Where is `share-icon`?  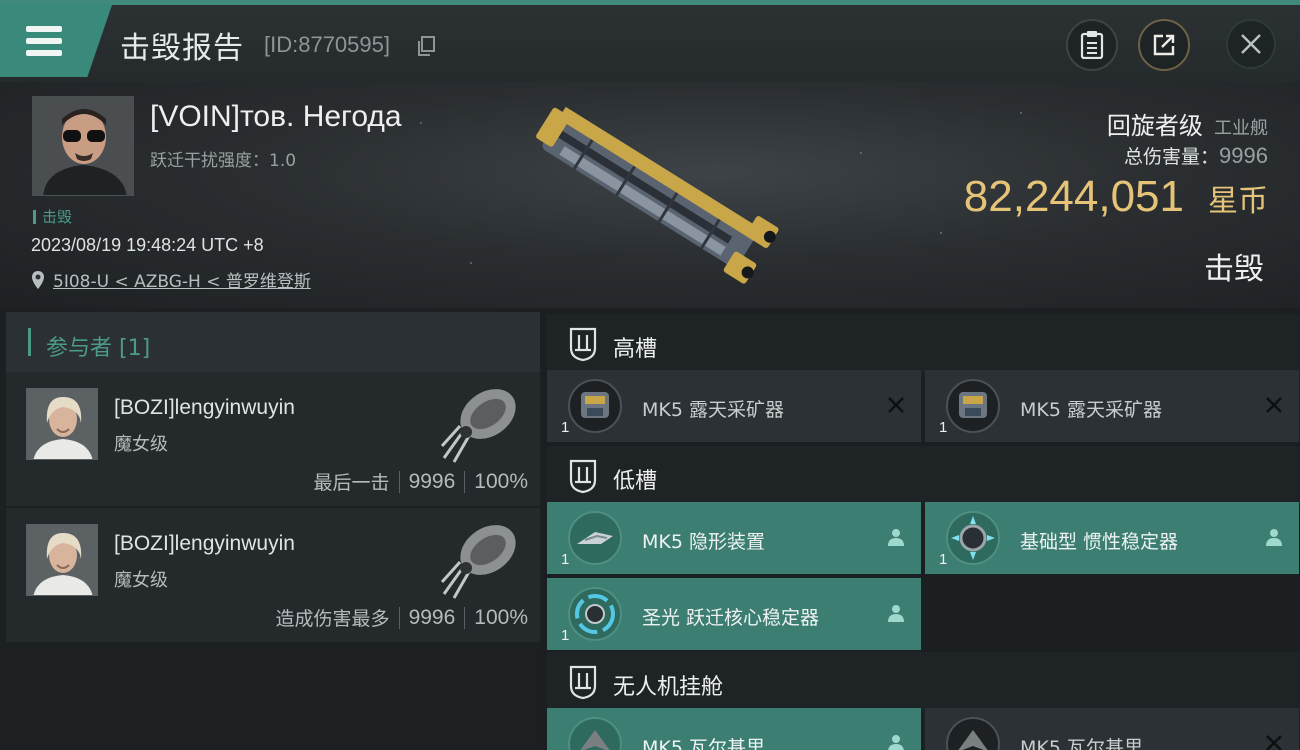 share-icon is located at coordinates (1164, 45).